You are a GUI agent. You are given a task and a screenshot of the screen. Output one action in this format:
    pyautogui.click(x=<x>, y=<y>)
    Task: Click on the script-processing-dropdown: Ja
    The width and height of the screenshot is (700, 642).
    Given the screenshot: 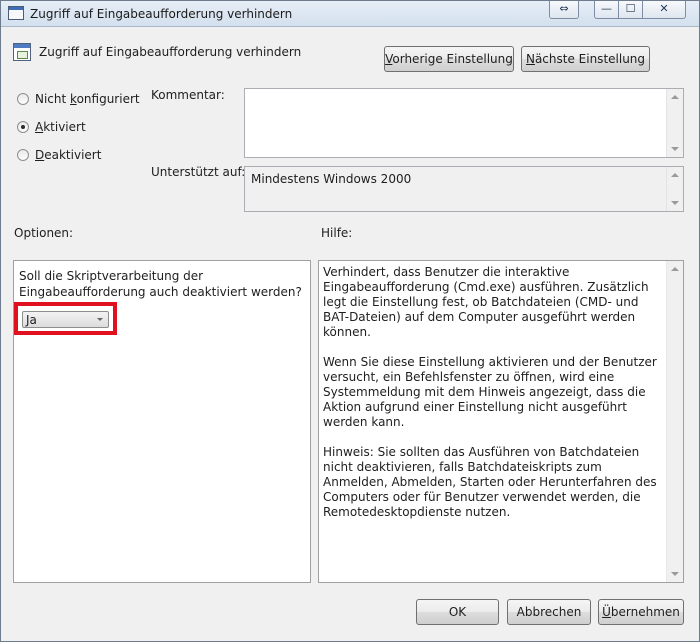 What is the action you would take?
    pyautogui.click(x=65, y=319)
    